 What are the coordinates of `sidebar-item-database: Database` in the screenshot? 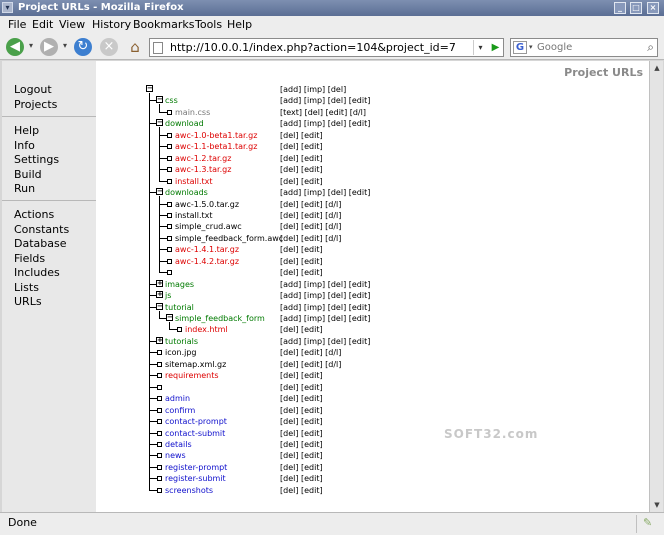 It's located at (40, 243).